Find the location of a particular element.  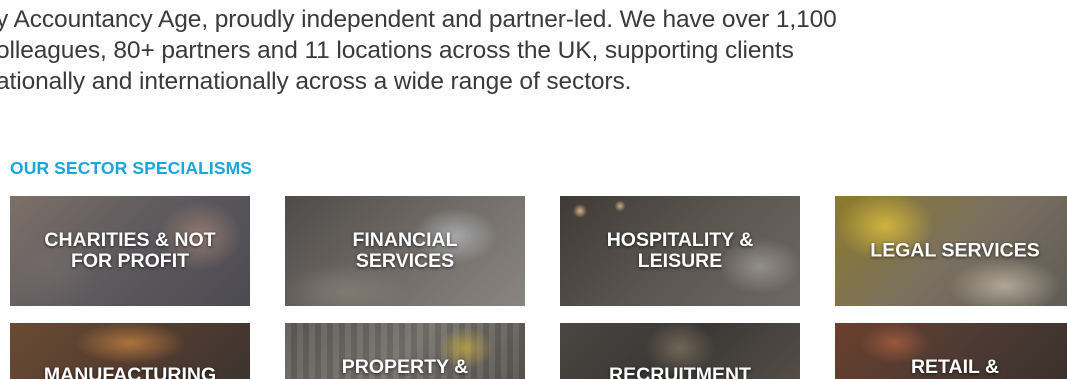

sector-tile-label: RECRUITMENT is located at coordinates (680, 371).